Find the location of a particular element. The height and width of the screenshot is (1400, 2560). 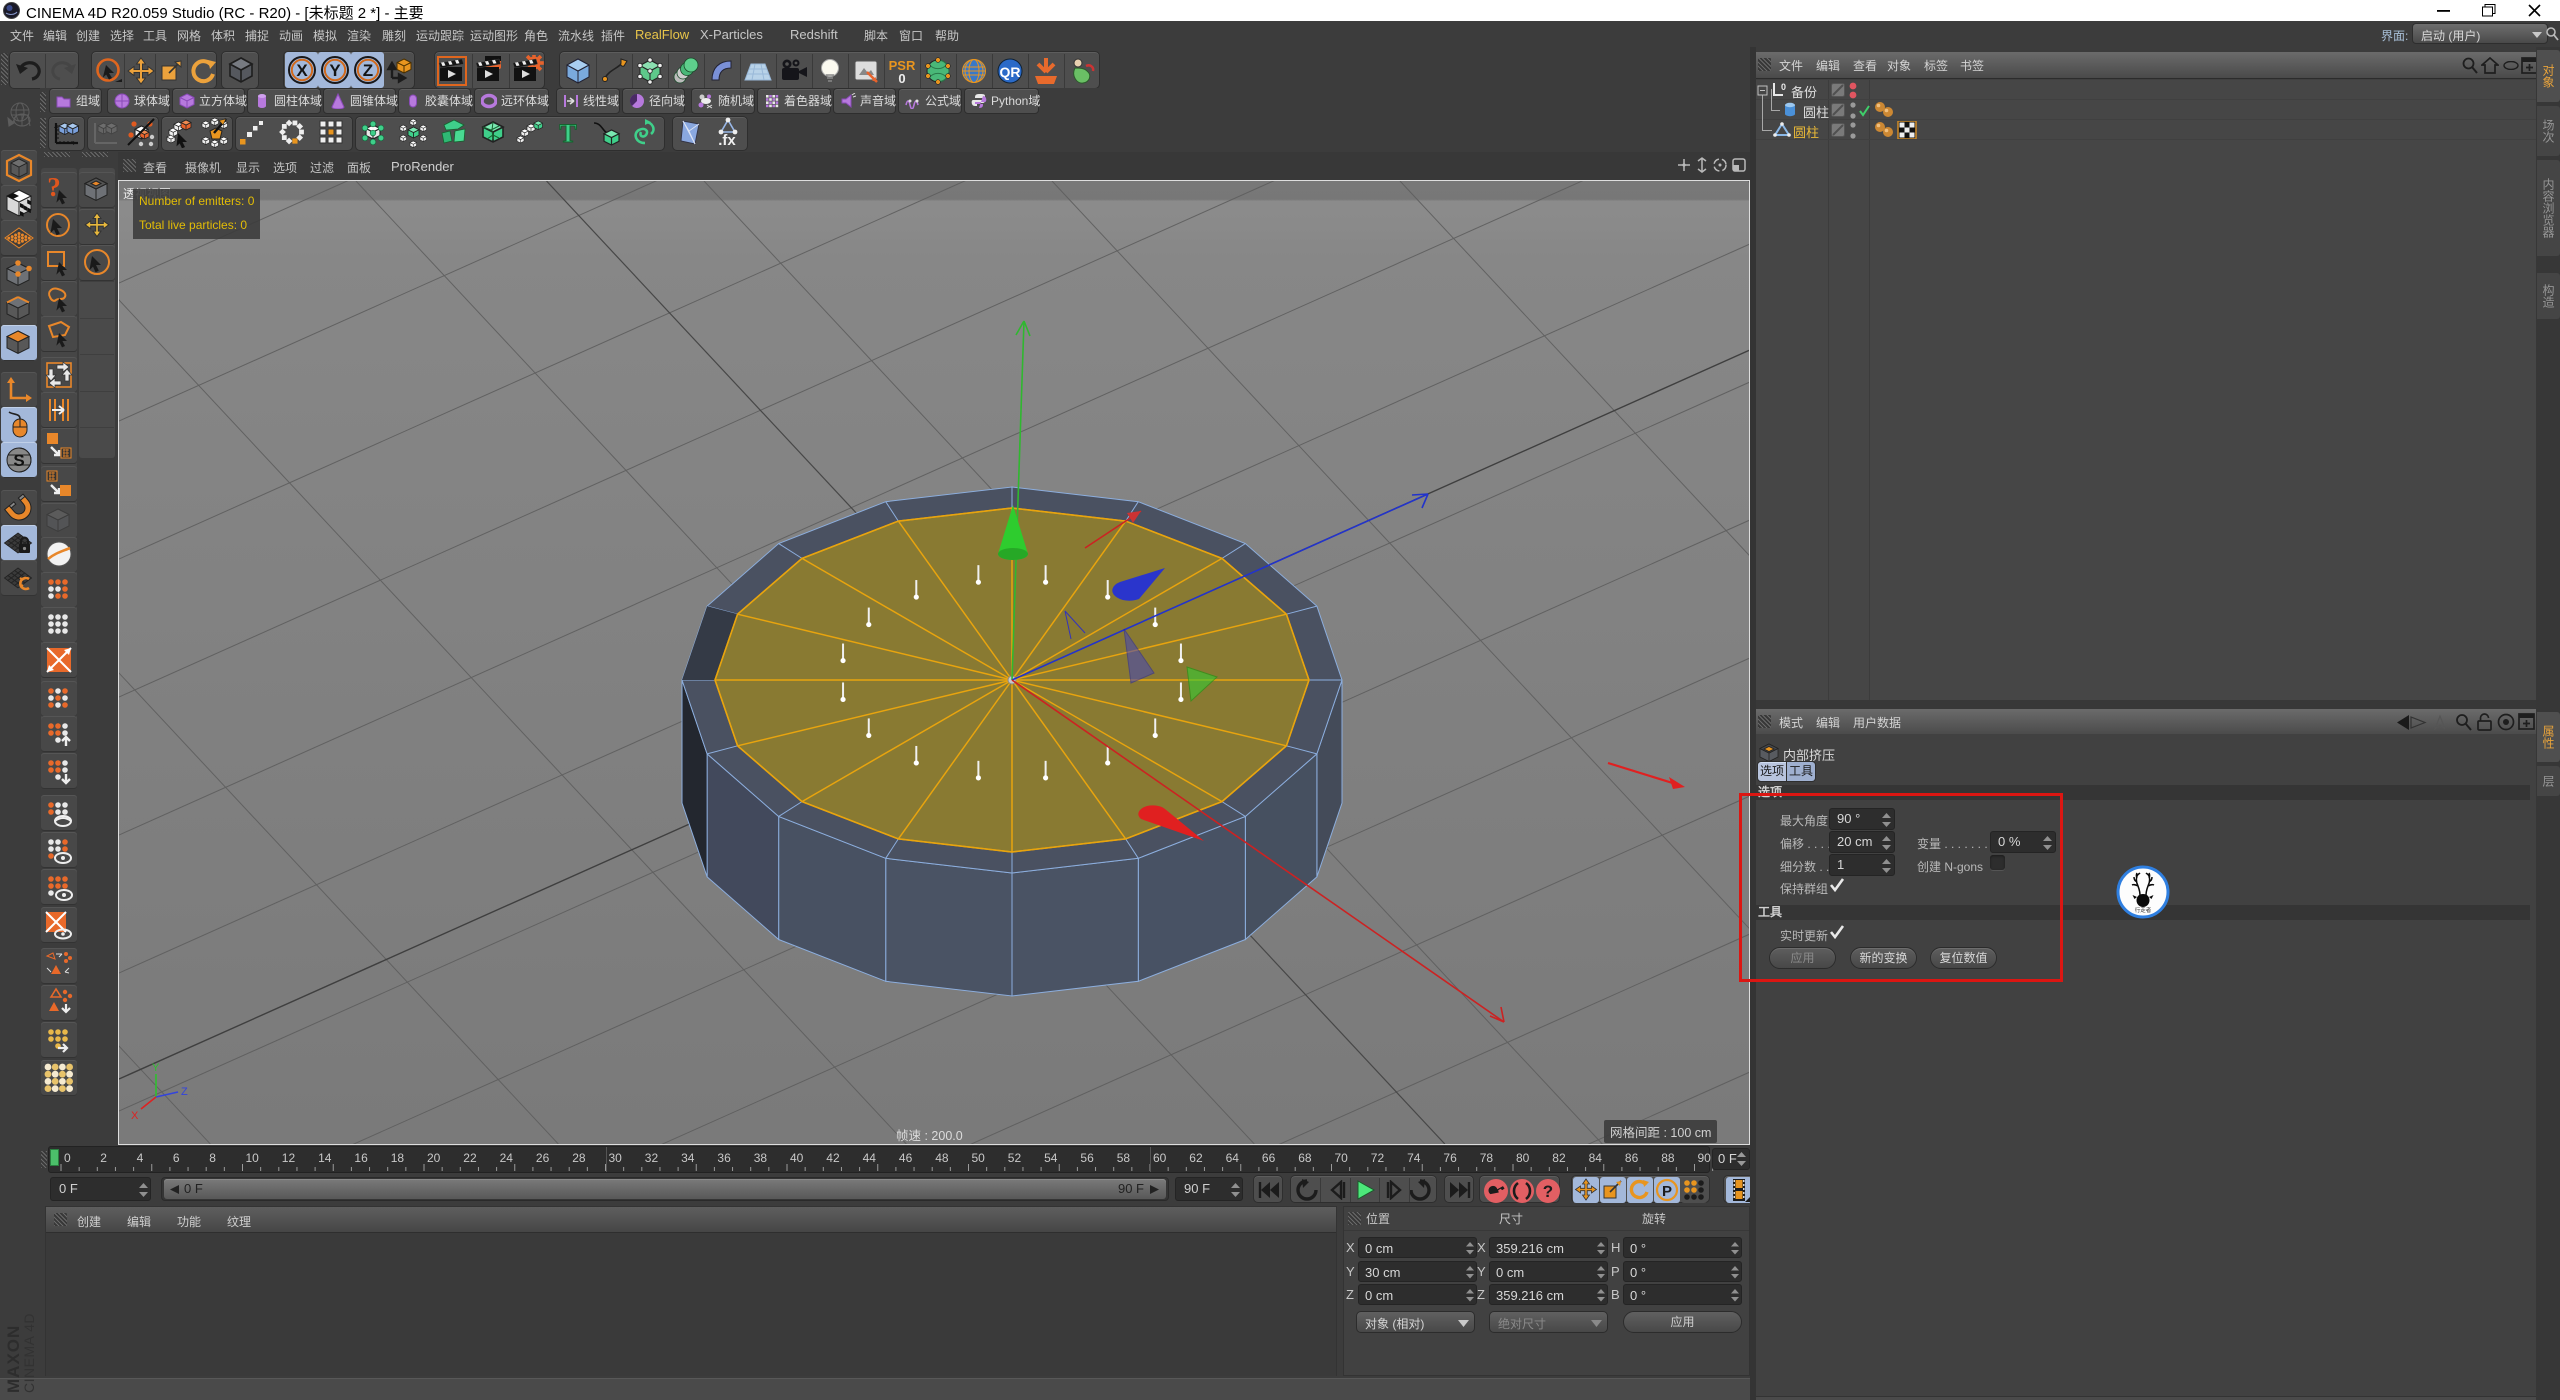

svg-text: T is located at coordinates (567, 133).